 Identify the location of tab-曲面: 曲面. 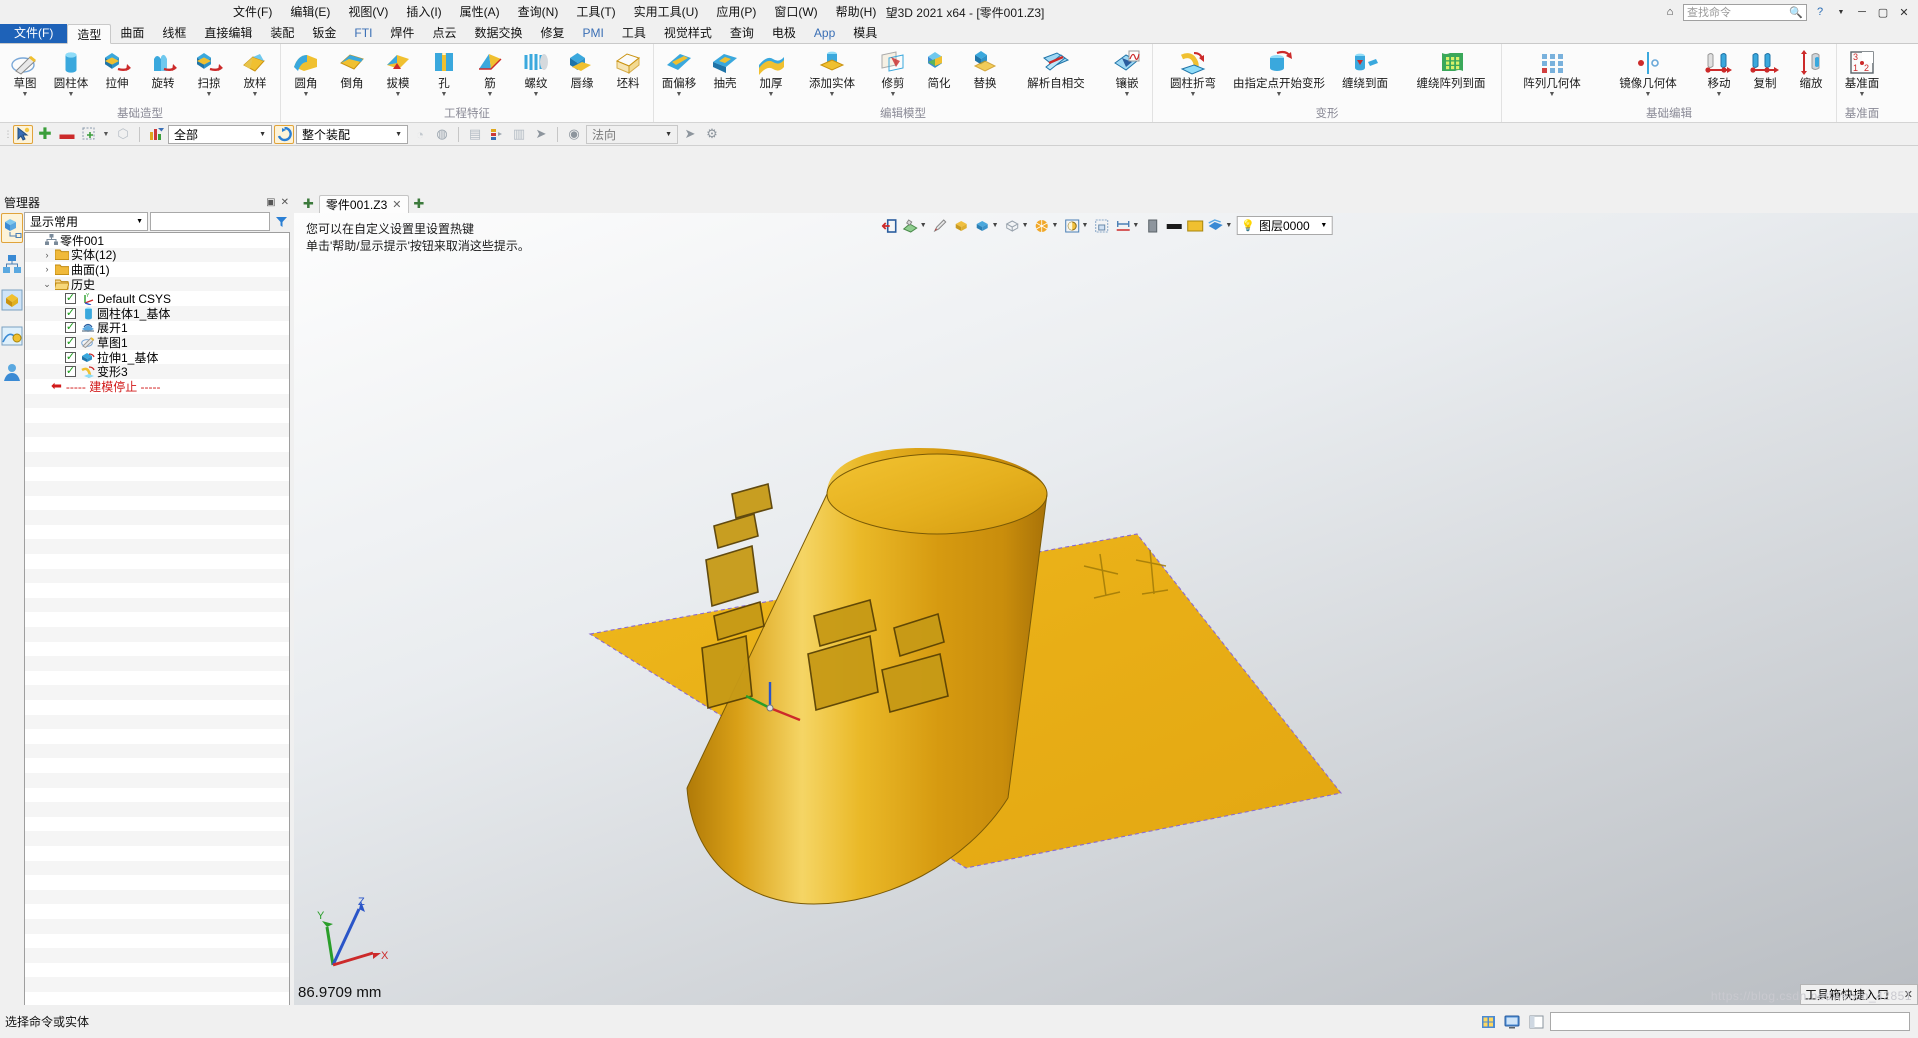
(132, 33).